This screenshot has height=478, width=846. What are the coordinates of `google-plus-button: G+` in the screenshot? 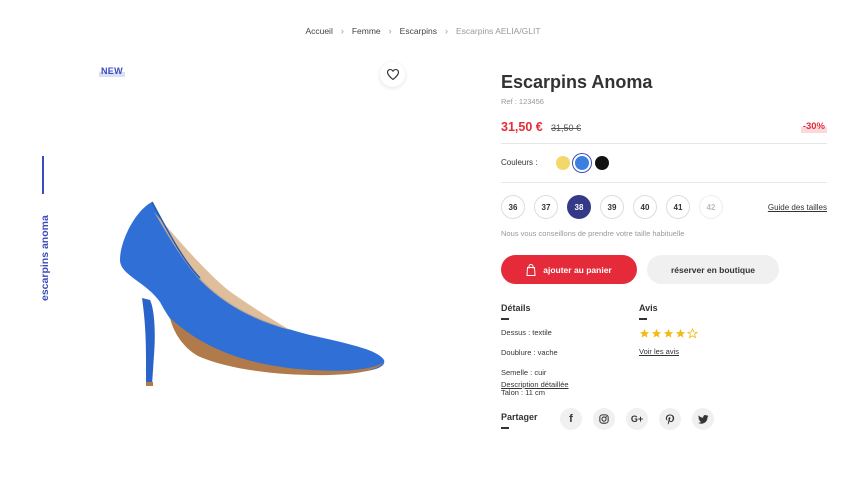 It's located at (637, 419).